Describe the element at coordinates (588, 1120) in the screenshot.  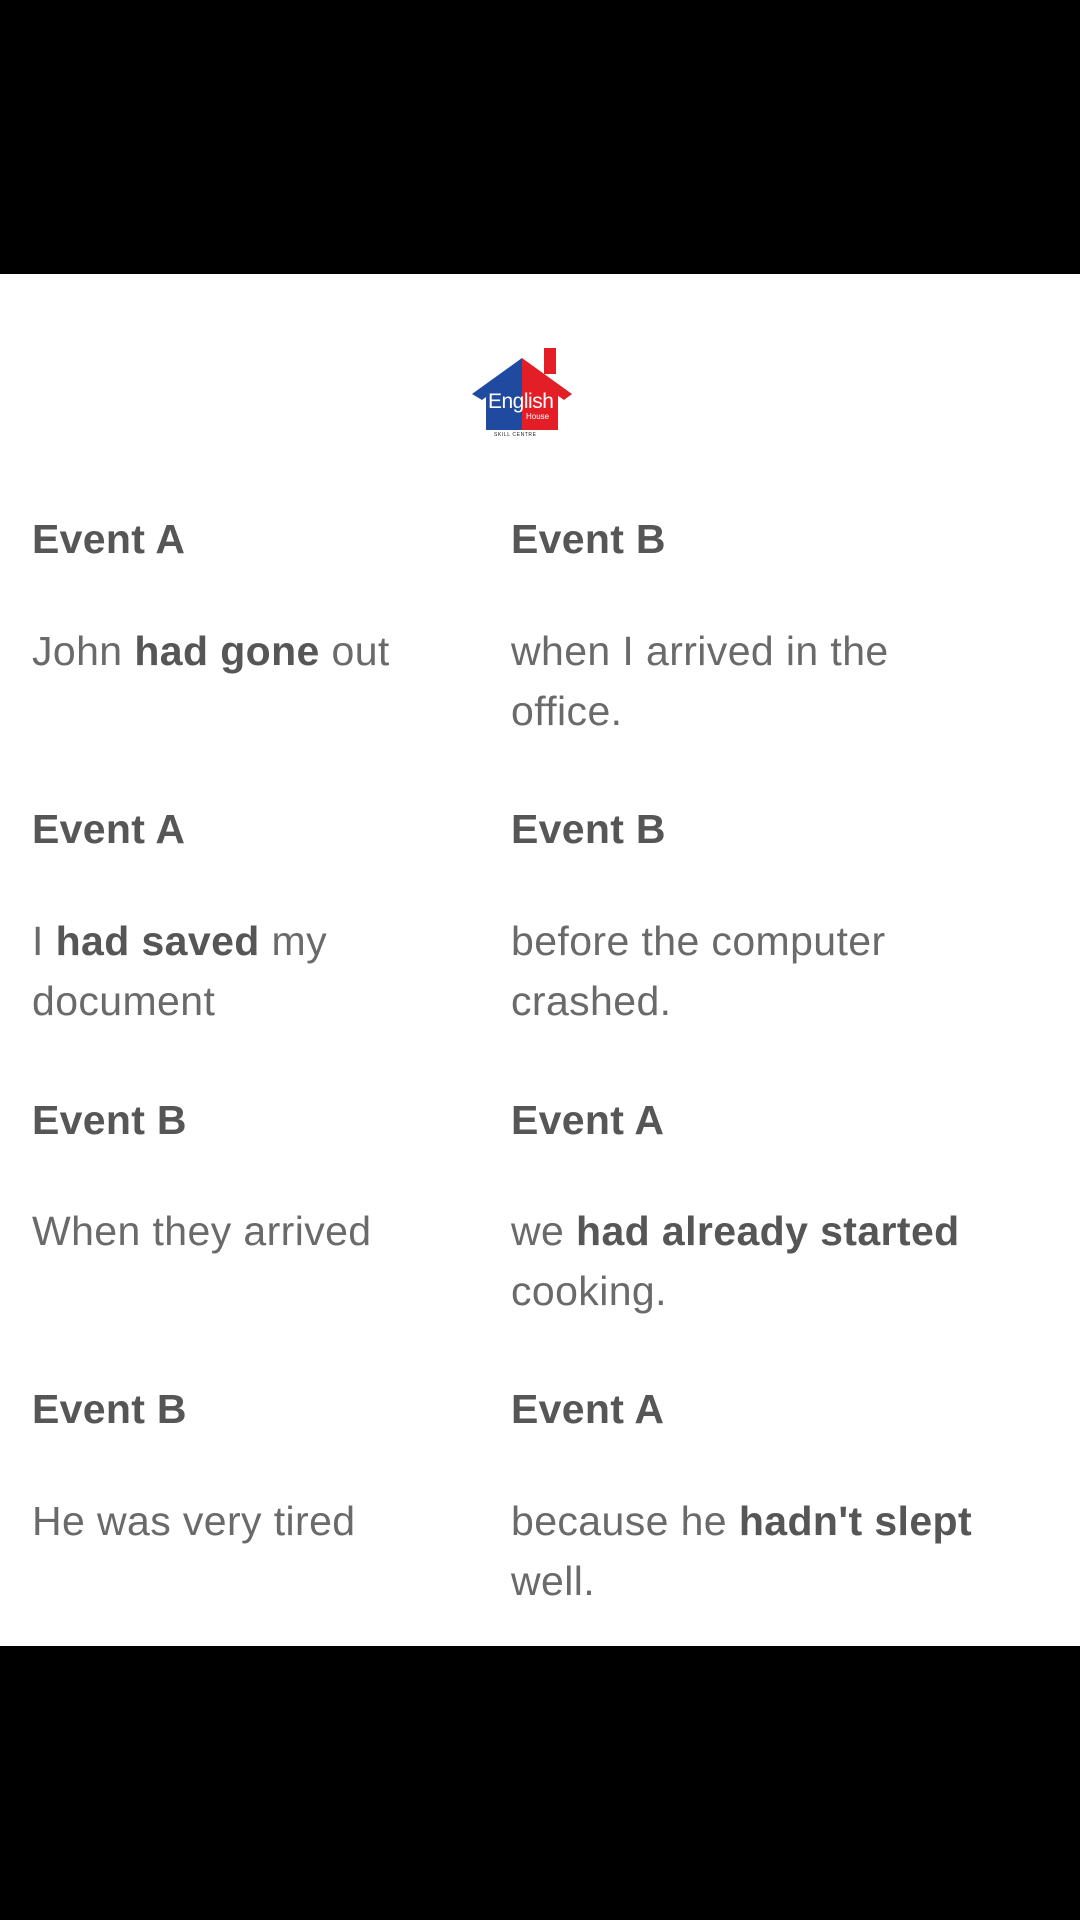
I see `pair-3-right-heading: Event A` at that location.